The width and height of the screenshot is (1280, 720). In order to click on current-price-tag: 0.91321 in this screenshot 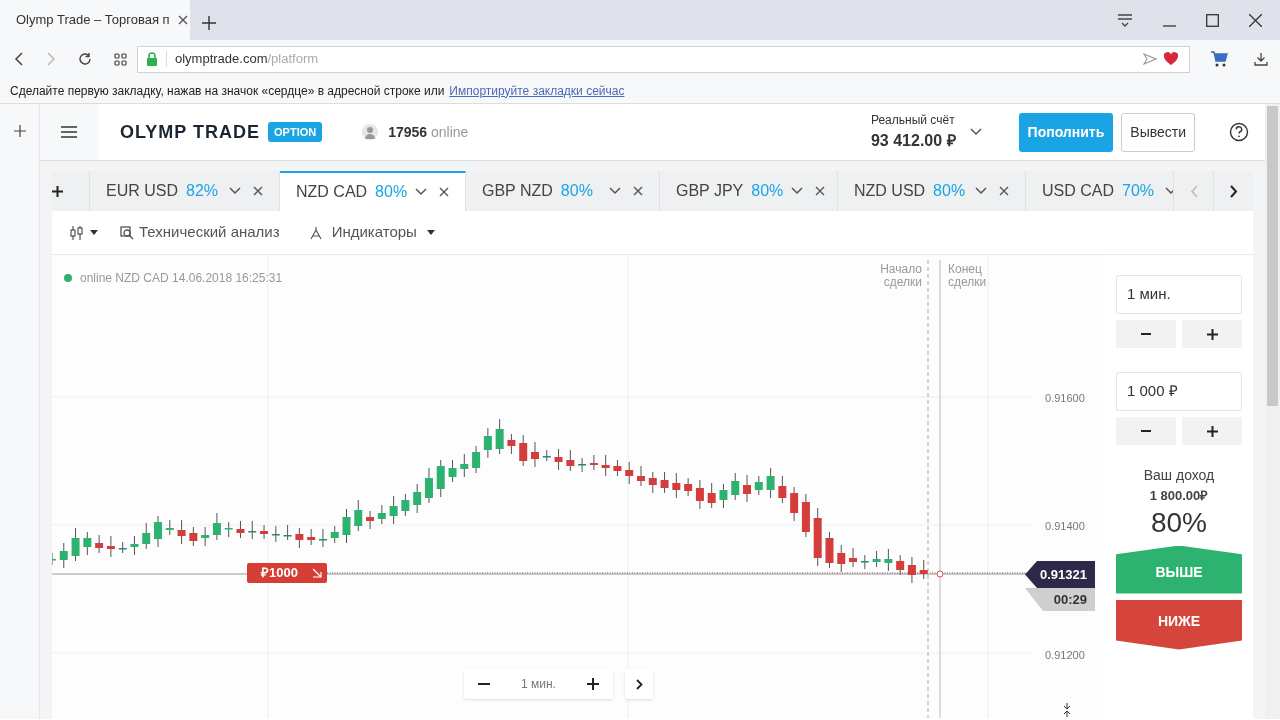, I will do `click(1060, 574)`.